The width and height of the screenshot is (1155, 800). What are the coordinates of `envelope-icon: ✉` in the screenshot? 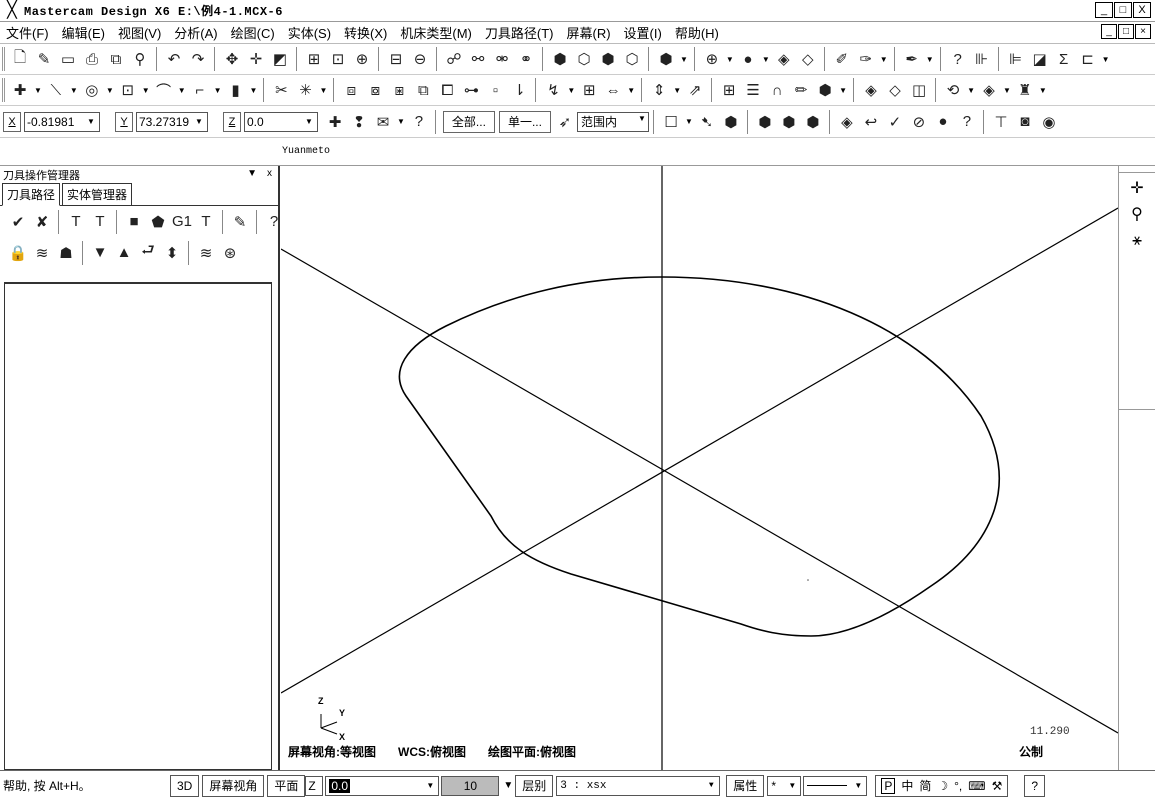 It's located at (383, 122).